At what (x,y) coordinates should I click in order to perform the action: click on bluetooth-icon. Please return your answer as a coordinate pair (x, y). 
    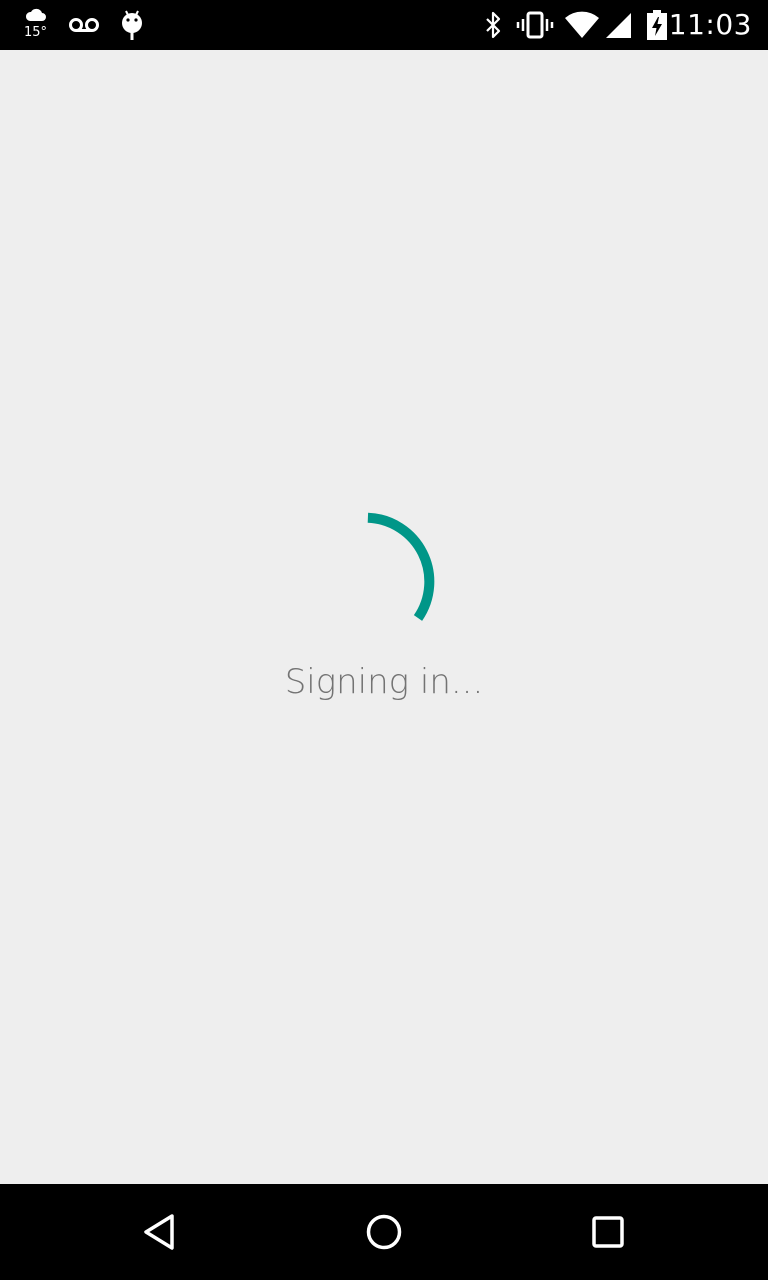
    Looking at the image, I should click on (493, 25).